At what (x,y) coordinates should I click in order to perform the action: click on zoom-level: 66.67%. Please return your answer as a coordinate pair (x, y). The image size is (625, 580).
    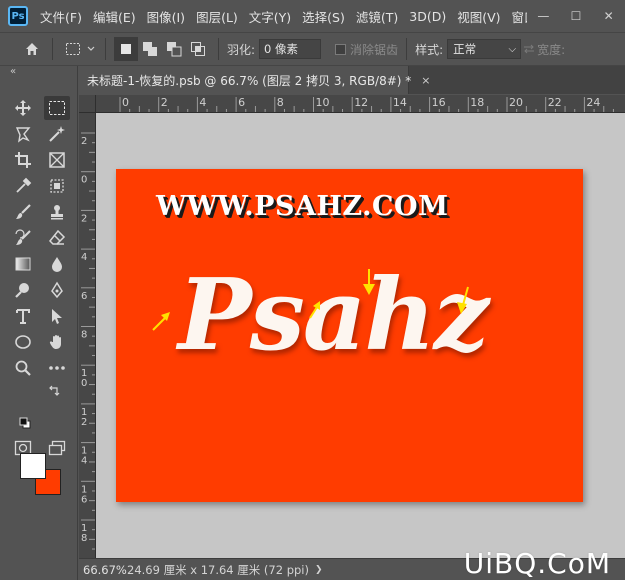
    Looking at the image, I should click on (105, 570).